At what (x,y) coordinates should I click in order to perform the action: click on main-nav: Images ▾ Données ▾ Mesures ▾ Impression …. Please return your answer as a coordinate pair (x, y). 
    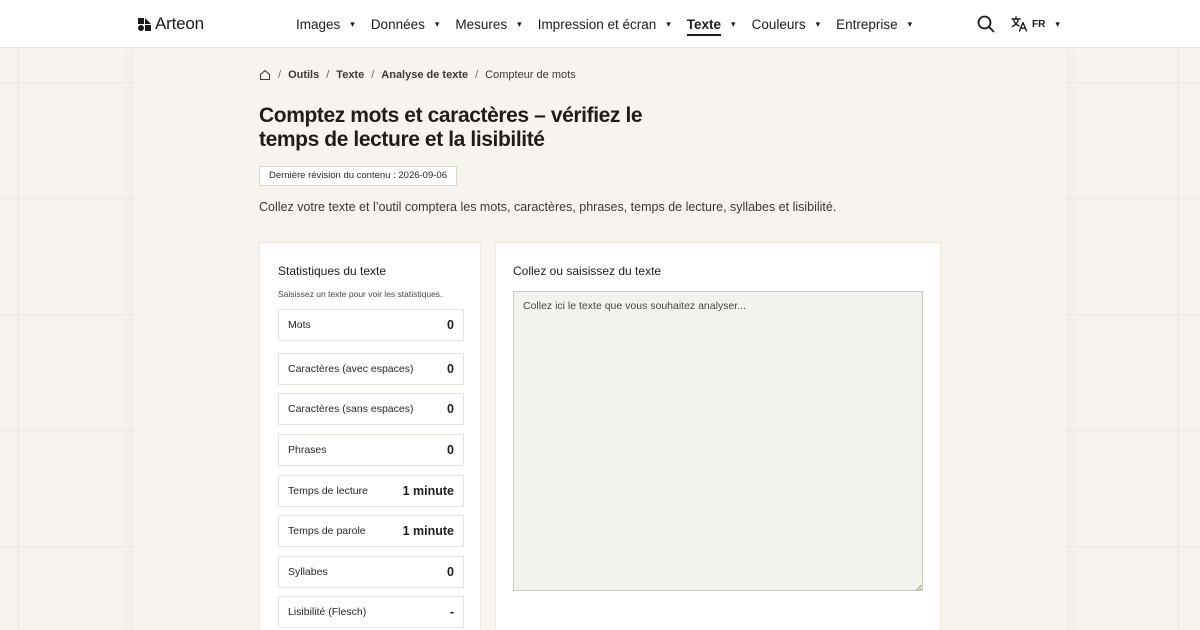
    Looking at the image, I should click on (612, 24).